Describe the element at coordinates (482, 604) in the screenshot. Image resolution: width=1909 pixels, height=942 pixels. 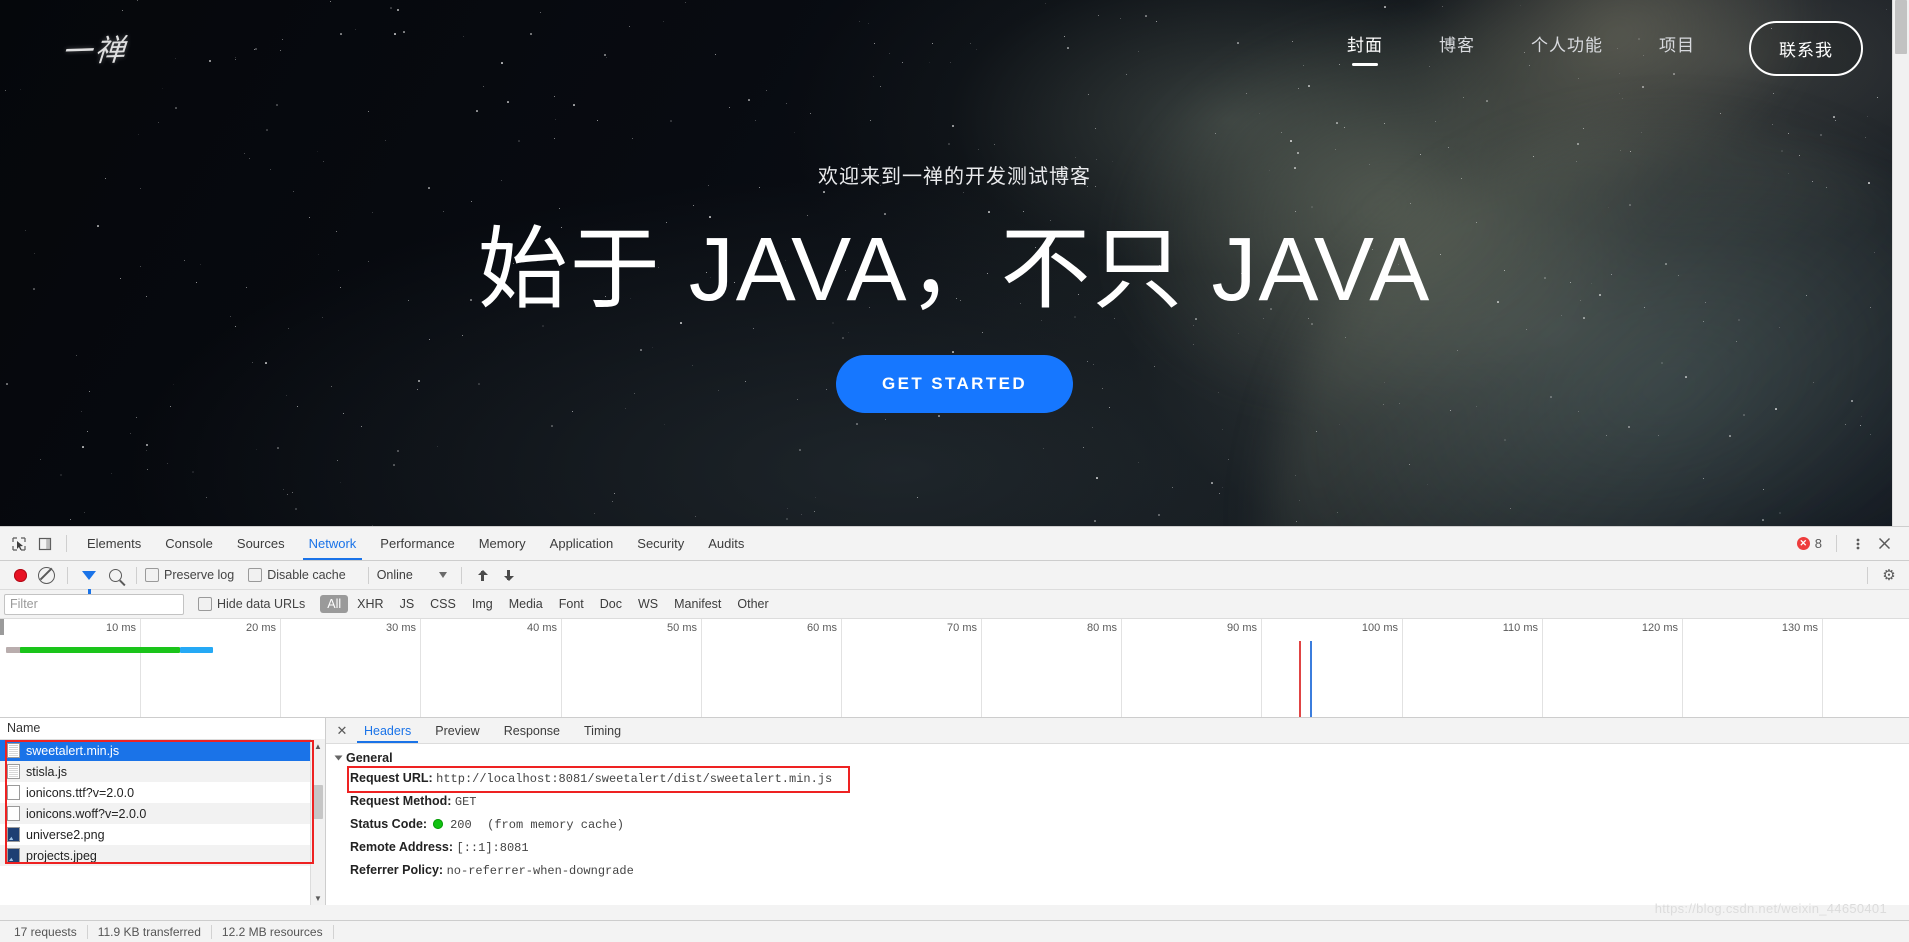
I see `filter-type-img: Img` at that location.